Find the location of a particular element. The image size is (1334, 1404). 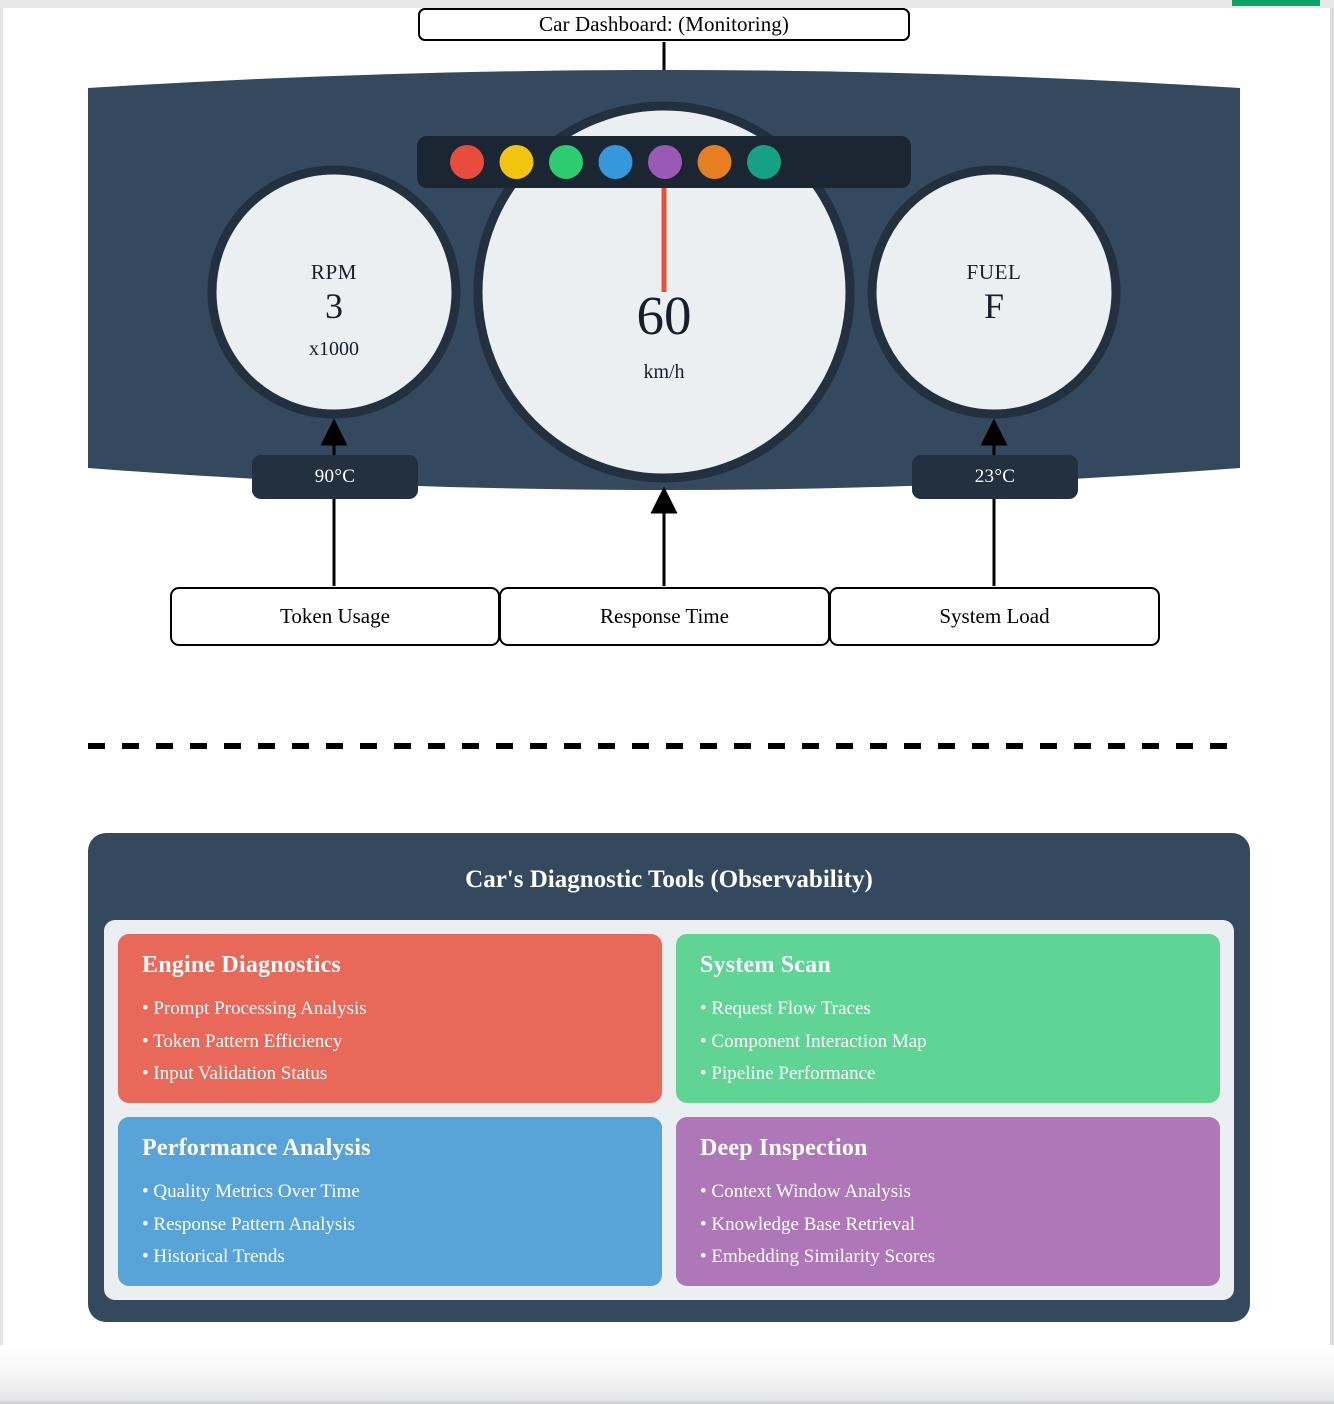

indicator-light-blue-icon is located at coordinates (615, 162).